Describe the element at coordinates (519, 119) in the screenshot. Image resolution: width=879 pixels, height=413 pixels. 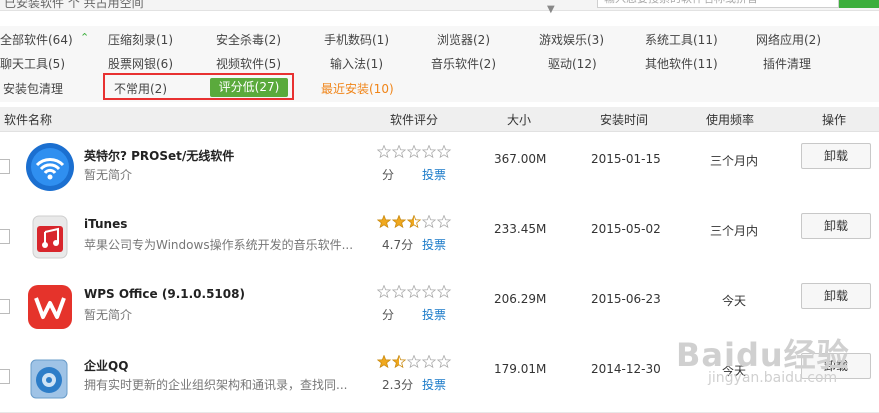
I see `header-size: 大小` at that location.